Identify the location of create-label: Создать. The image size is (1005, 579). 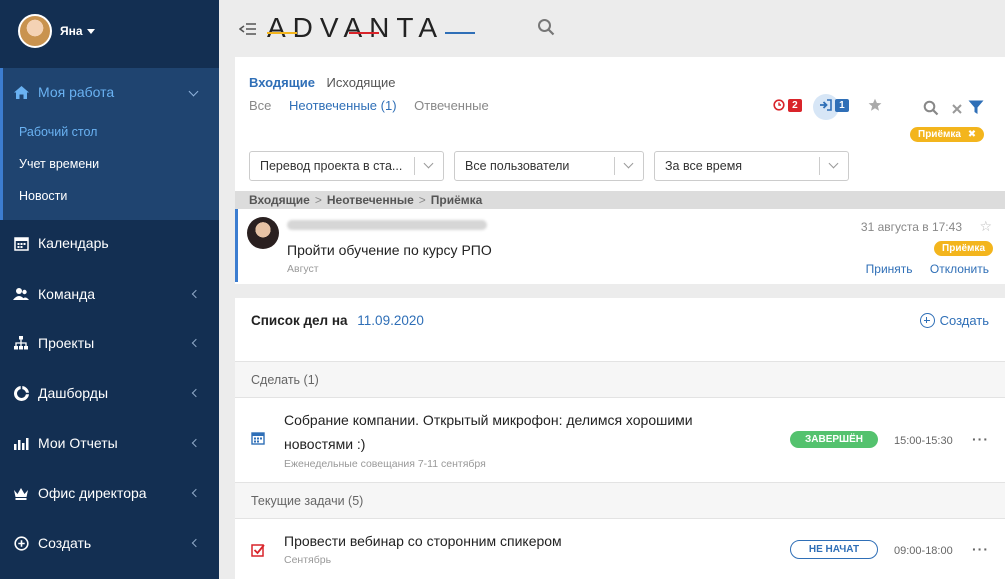
(964, 320).